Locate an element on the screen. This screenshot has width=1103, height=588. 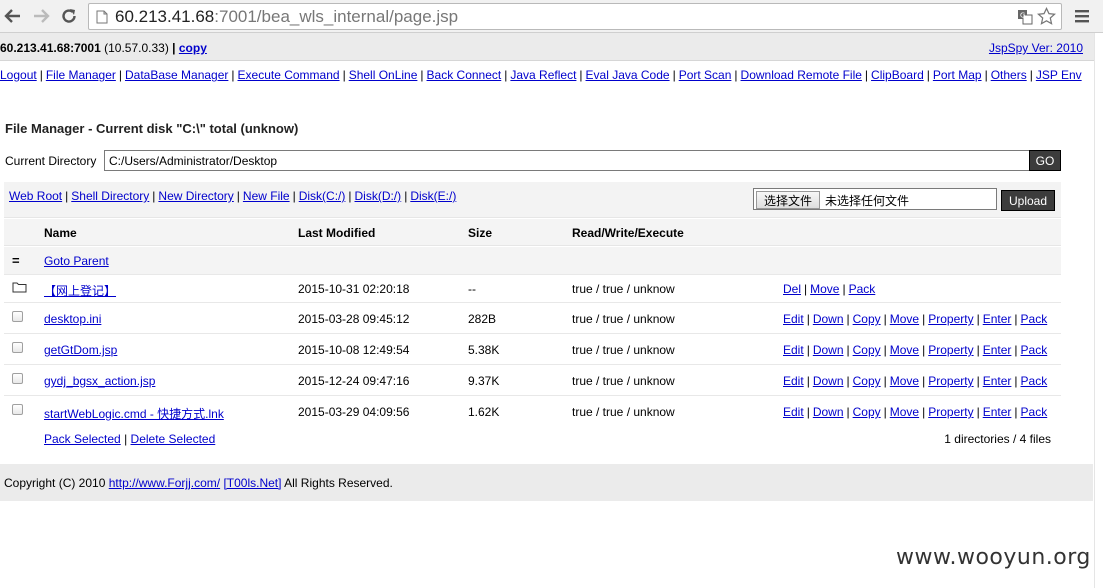
file-picker: 选择文件 未选择任何文件 is located at coordinates (875, 199).